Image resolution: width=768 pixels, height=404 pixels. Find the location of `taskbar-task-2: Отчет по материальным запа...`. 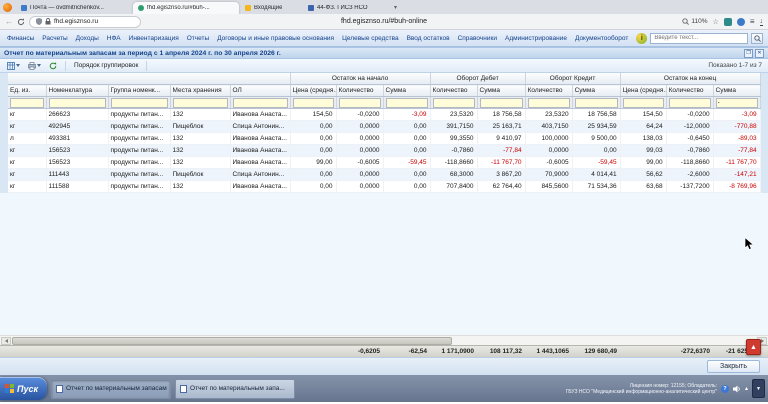

taskbar-task-2: Отчет по материальным запа... is located at coordinates (235, 388).